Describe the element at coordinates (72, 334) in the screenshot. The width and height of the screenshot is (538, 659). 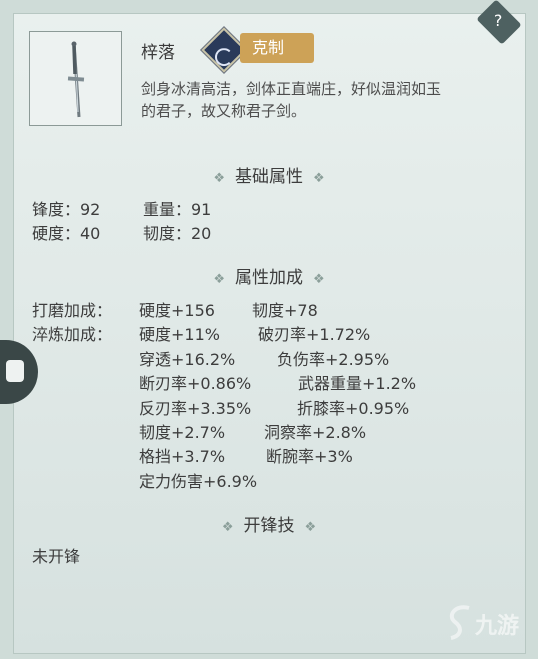
I see `temper-label: 淬炼加成：` at that location.